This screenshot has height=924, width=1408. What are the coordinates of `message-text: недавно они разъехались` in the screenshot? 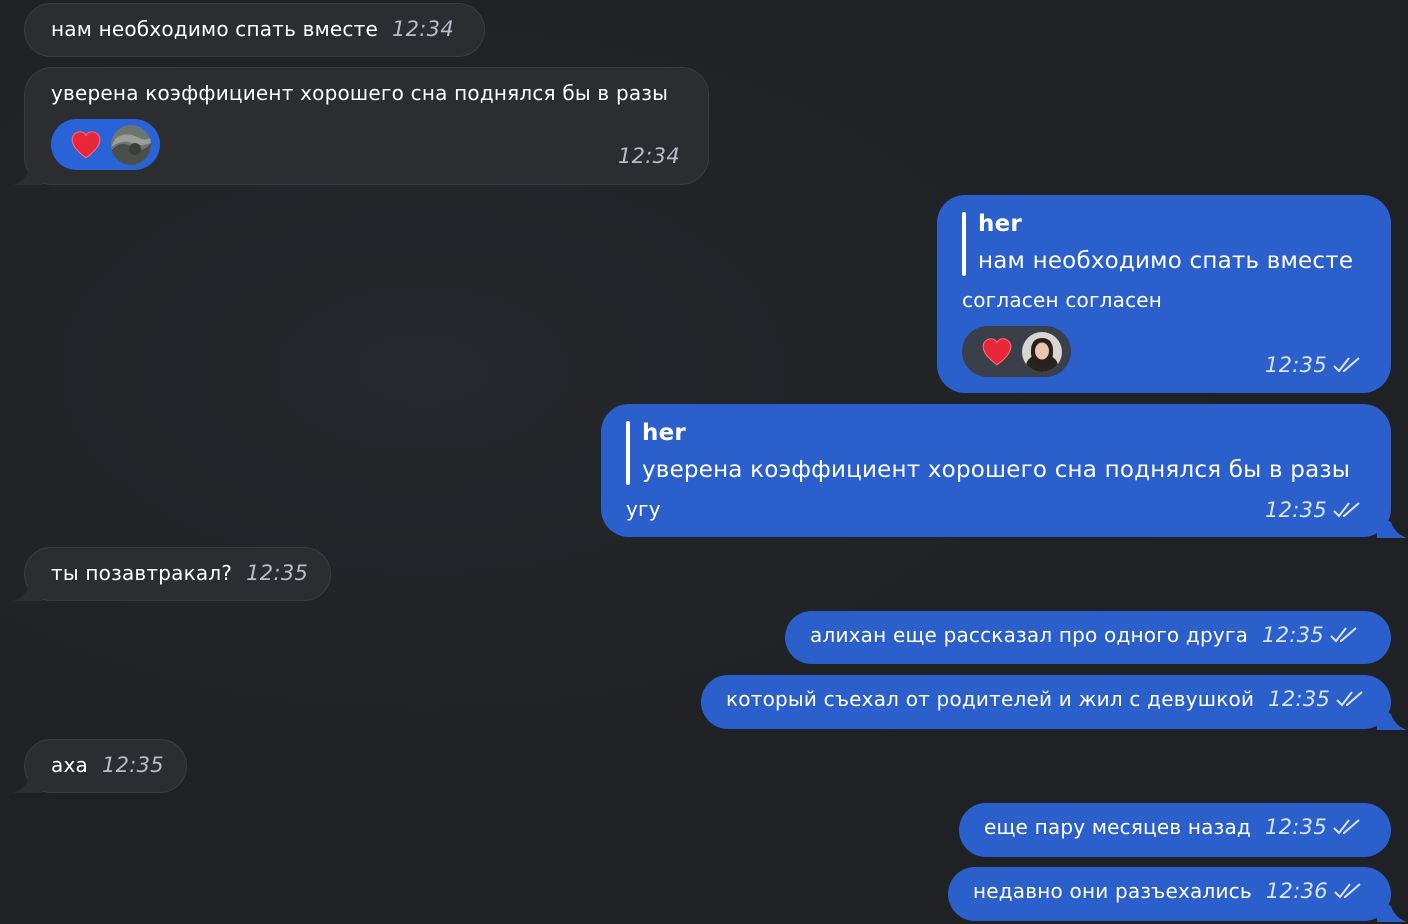 It's located at (1112, 891).